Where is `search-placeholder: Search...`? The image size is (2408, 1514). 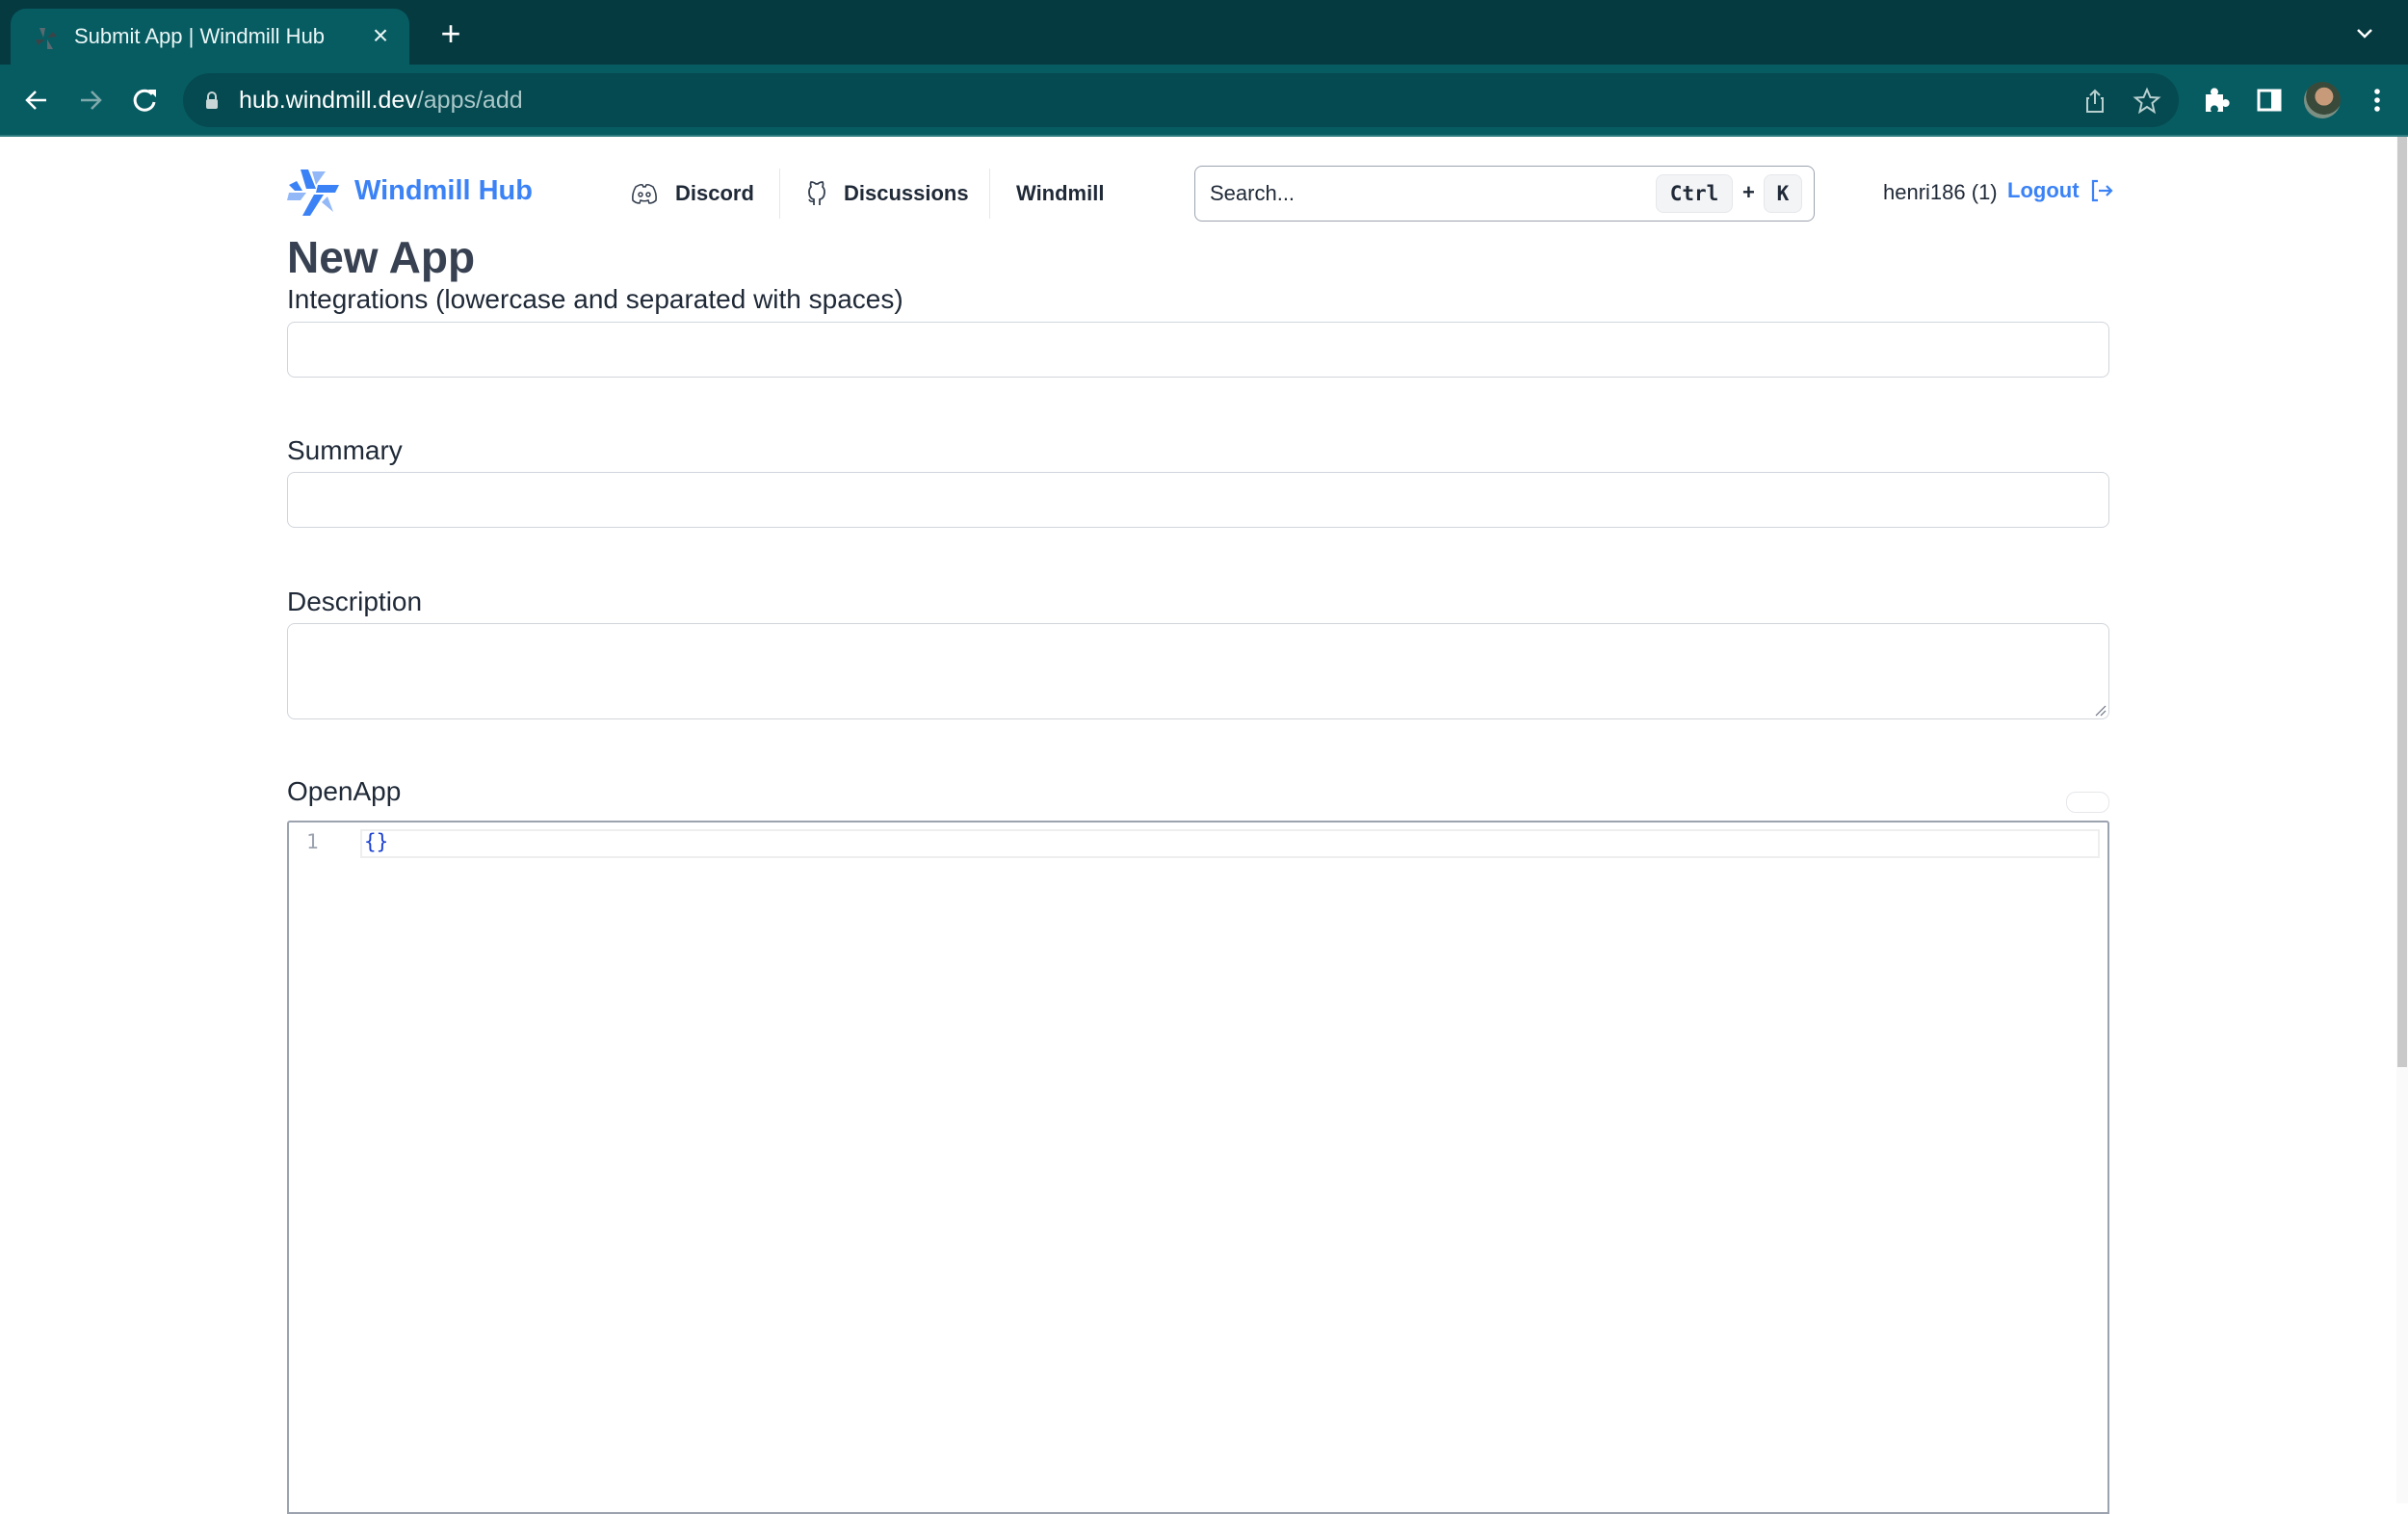
search-placeholder: Search... is located at coordinates (1253, 193).